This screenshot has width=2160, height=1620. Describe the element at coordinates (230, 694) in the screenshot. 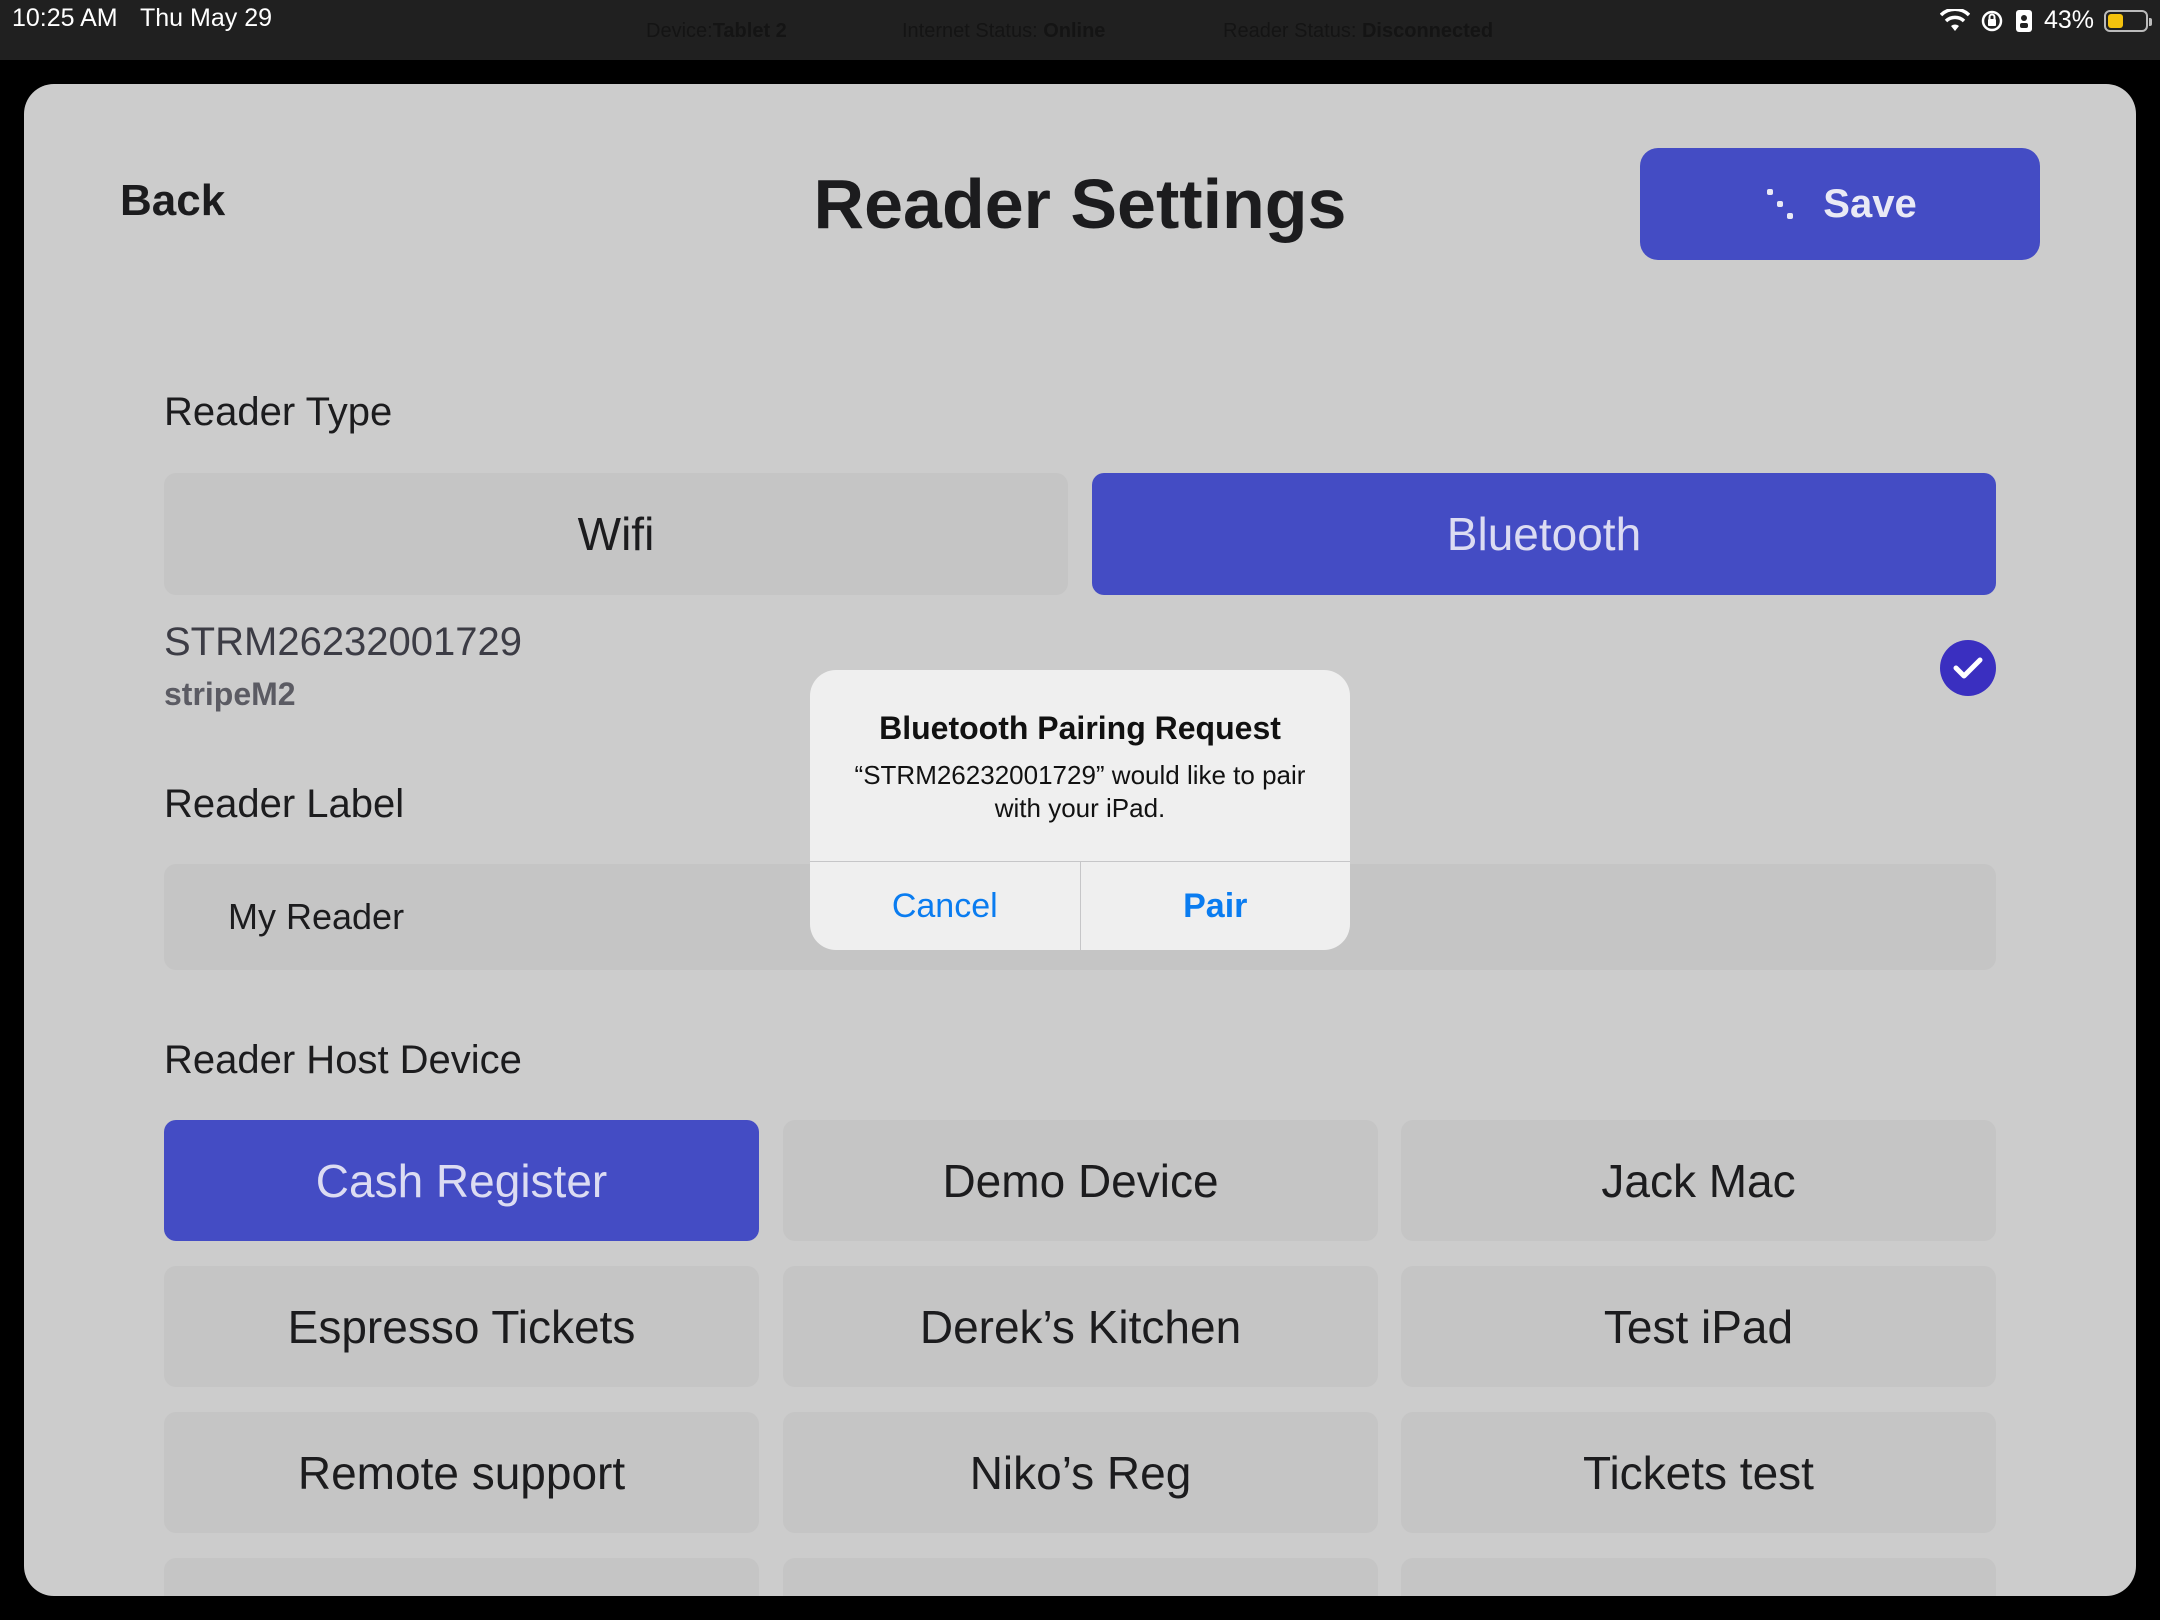

I see `reader-model: stripeM2` at that location.